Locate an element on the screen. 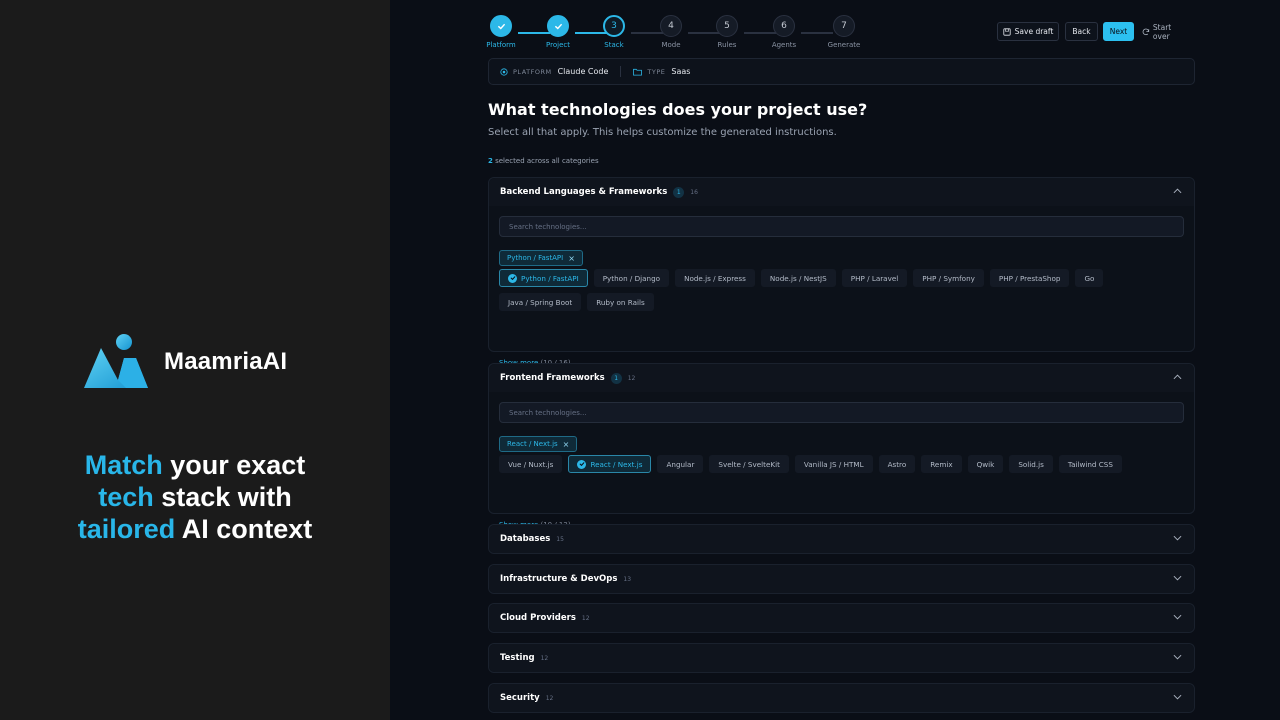 The image size is (1280, 720). category-databases: Databases 15 is located at coordinates (841, 539).